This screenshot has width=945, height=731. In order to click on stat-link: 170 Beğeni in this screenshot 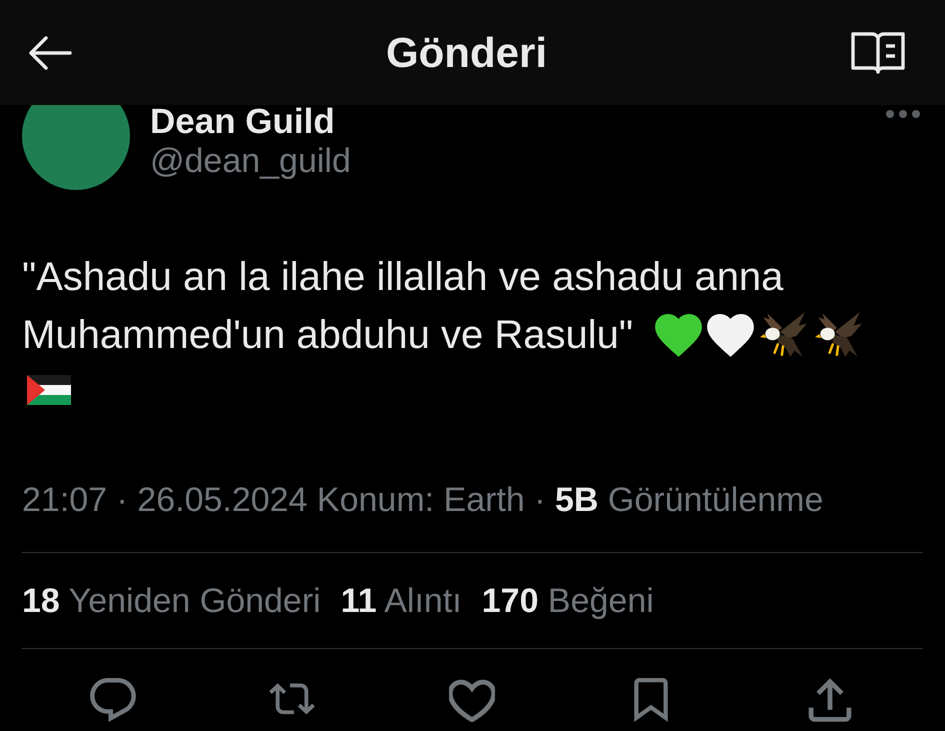, I will do `click(568, 601)`.